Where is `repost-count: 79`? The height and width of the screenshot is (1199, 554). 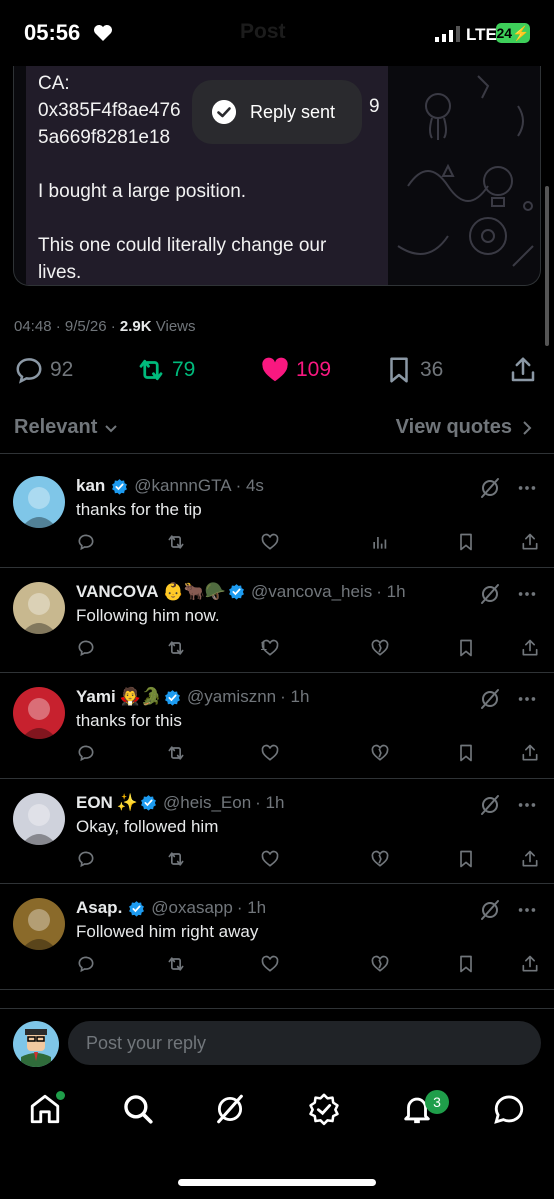 repost-count: 79 is located at coordinates (184, 369).